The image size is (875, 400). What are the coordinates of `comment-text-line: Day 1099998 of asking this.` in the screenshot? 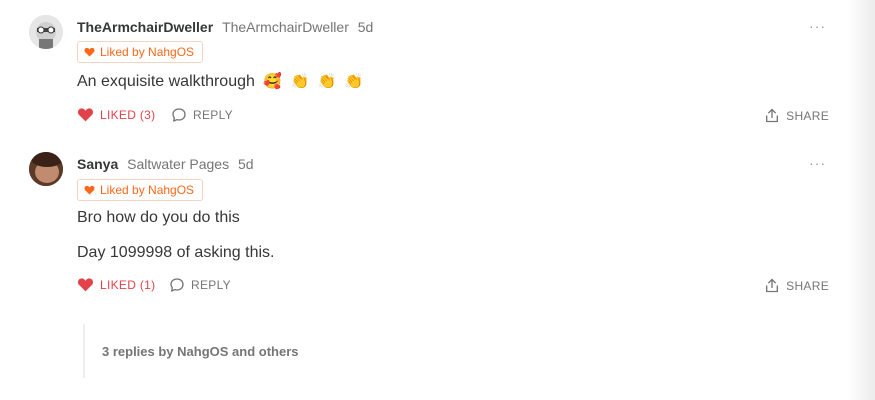 It's located at (176, 252).